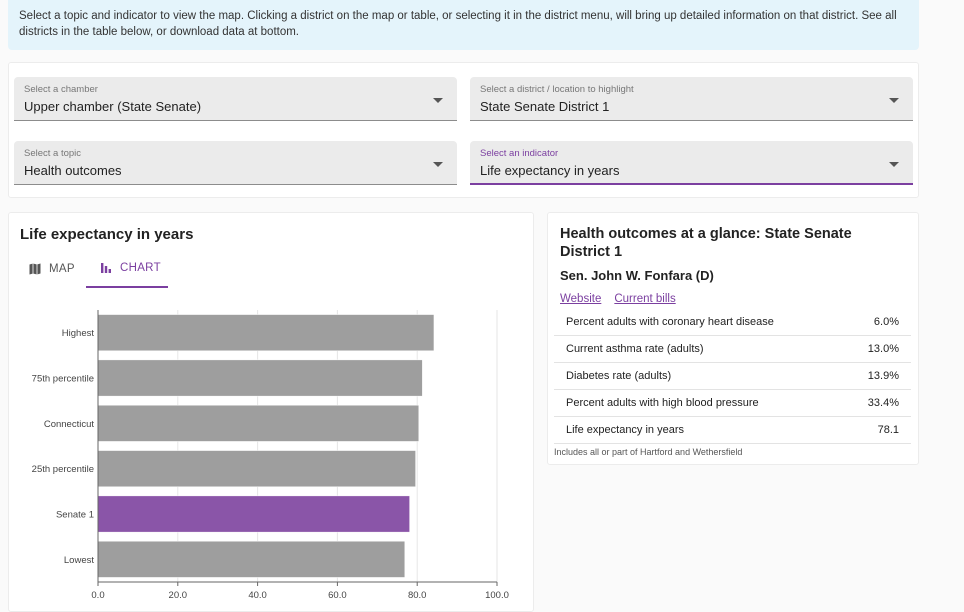 Image resolution: width=964 pixels, height=612 pixels. Describe the element at coordinates (698, 376) in the screenshot. I see `row-label: Diabetes rate (adults)` at that location.